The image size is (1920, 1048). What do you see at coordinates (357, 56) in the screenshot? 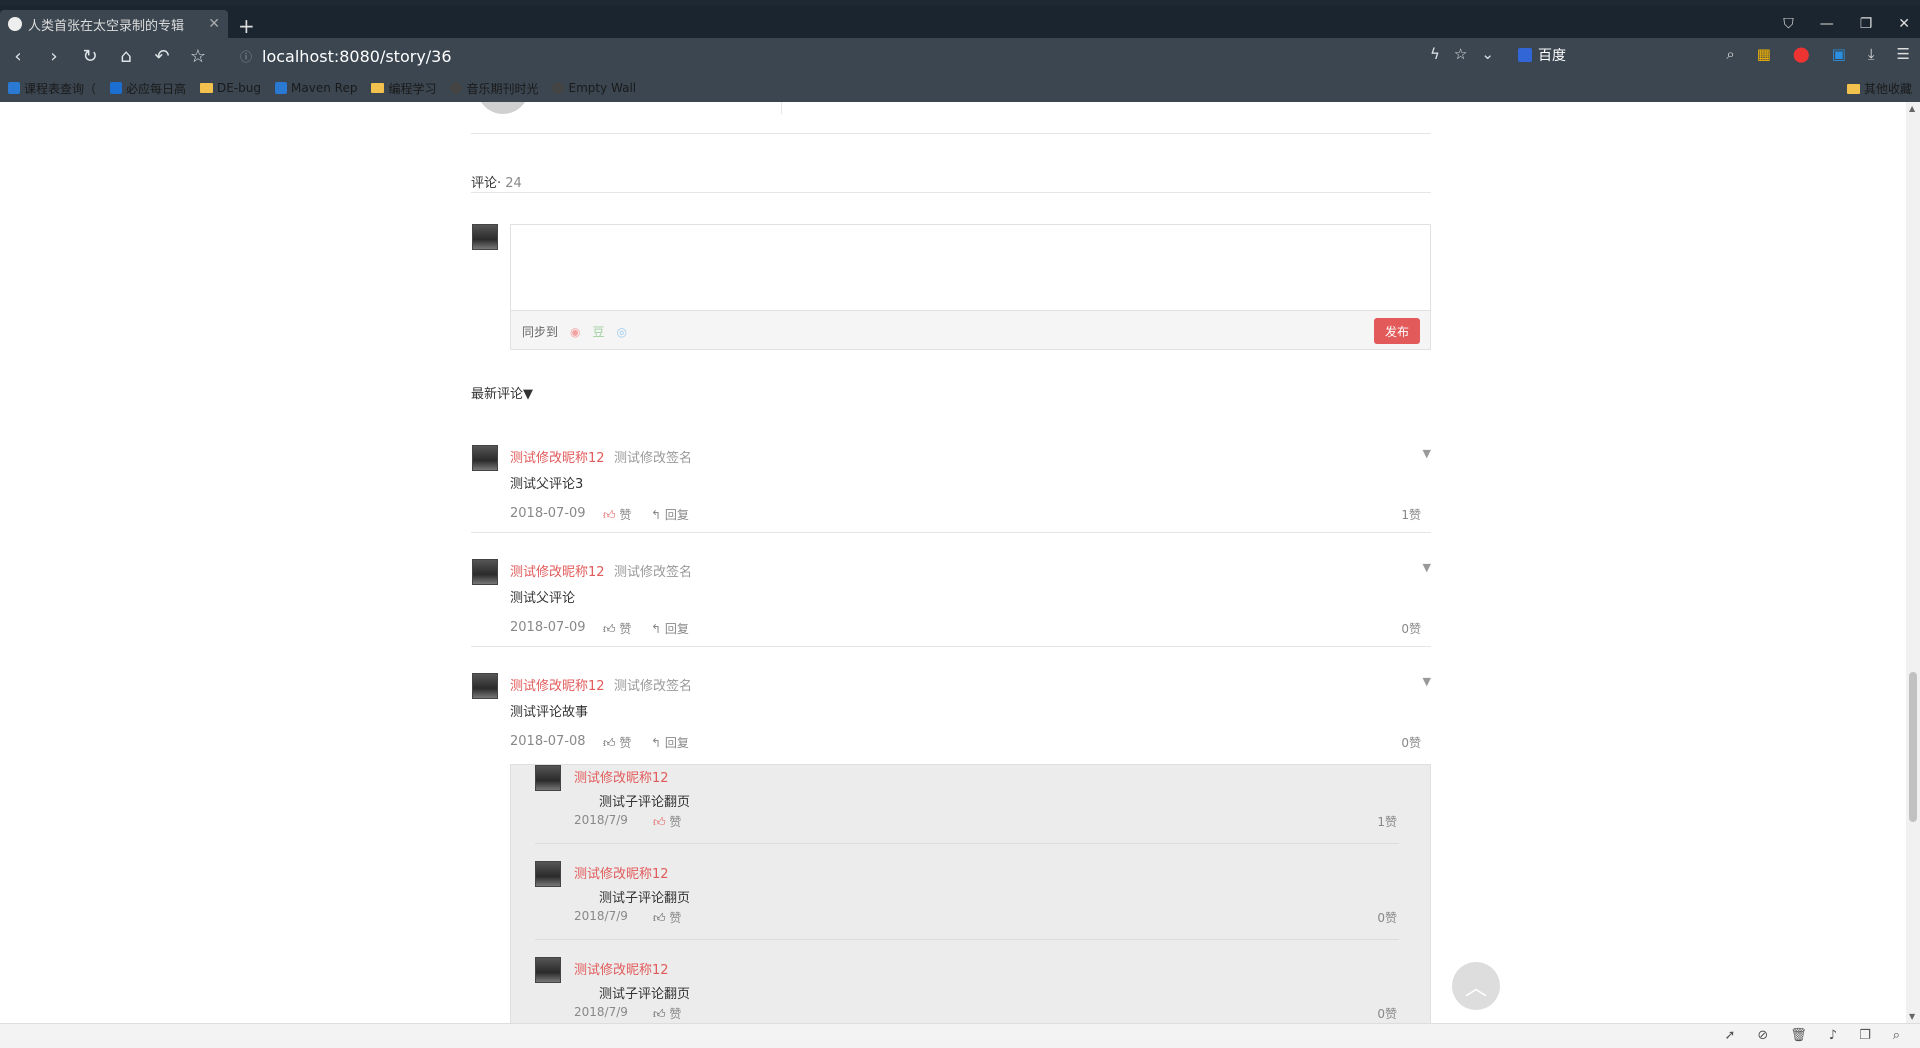
I see `url-text: localhost:8080/story/36` at bounding box center [357, 56].